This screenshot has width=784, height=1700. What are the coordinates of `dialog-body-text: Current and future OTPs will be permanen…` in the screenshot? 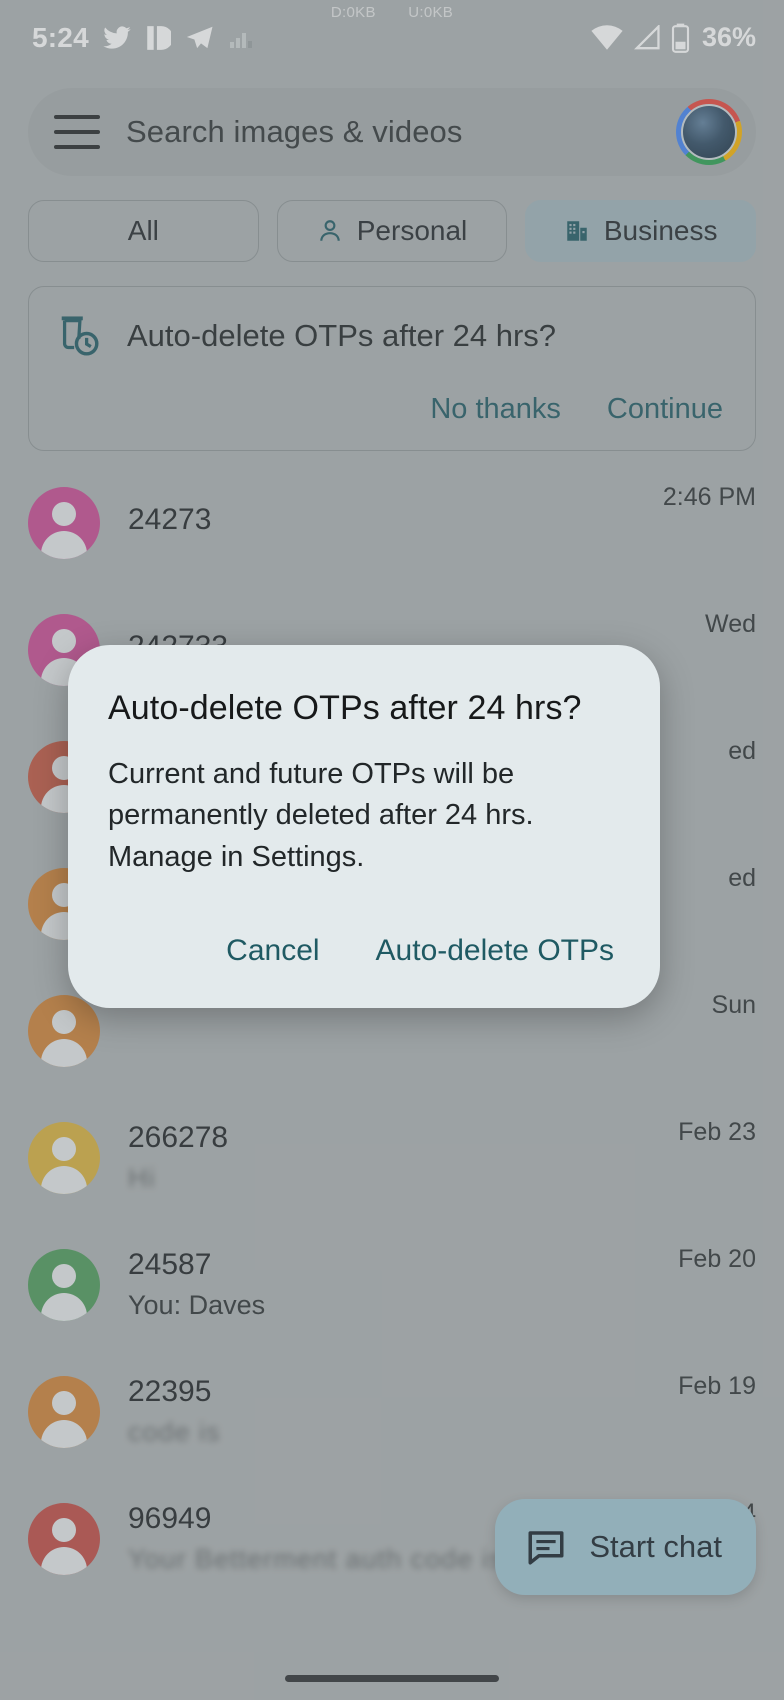 It's located at (321, 815).